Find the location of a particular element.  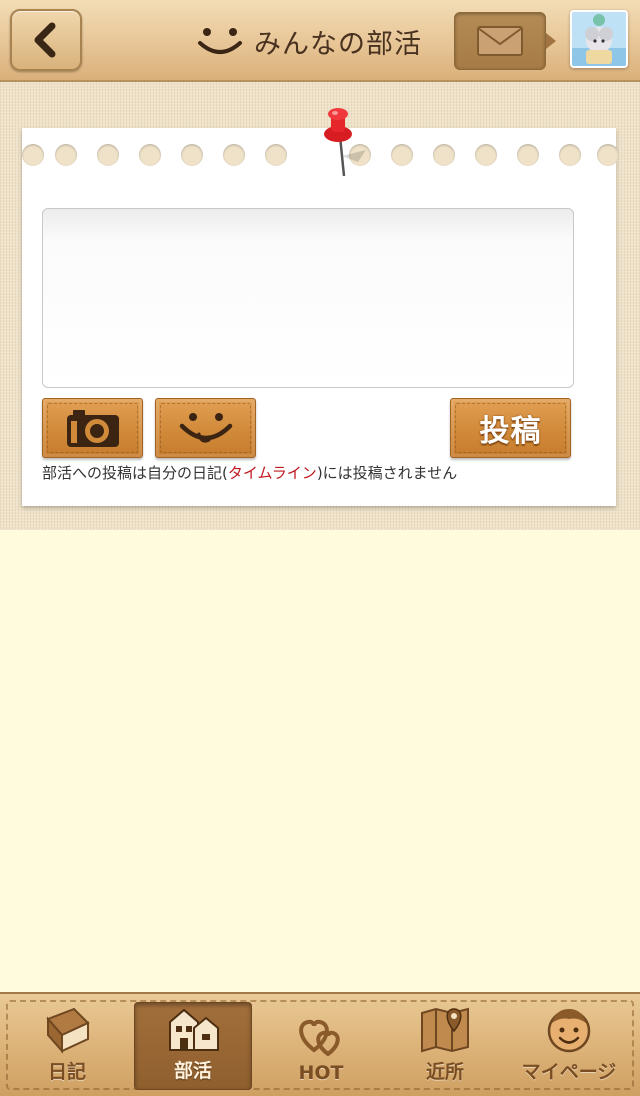

face-icon is located at coordinates (569, 1031).